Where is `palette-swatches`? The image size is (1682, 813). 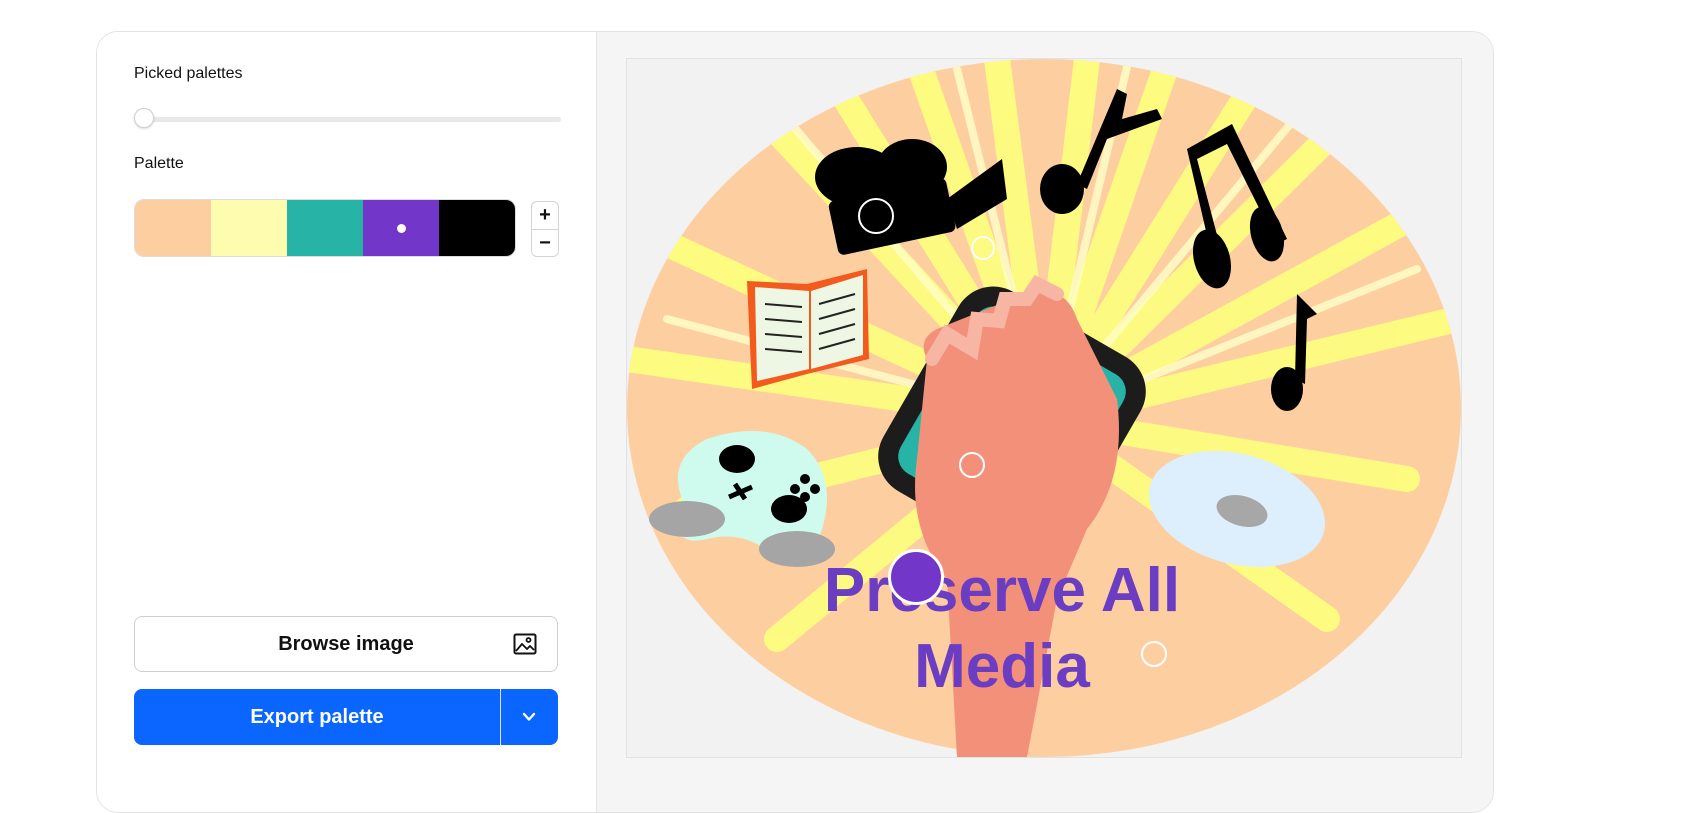 palette-swatches is located at coordinates (325, 228).